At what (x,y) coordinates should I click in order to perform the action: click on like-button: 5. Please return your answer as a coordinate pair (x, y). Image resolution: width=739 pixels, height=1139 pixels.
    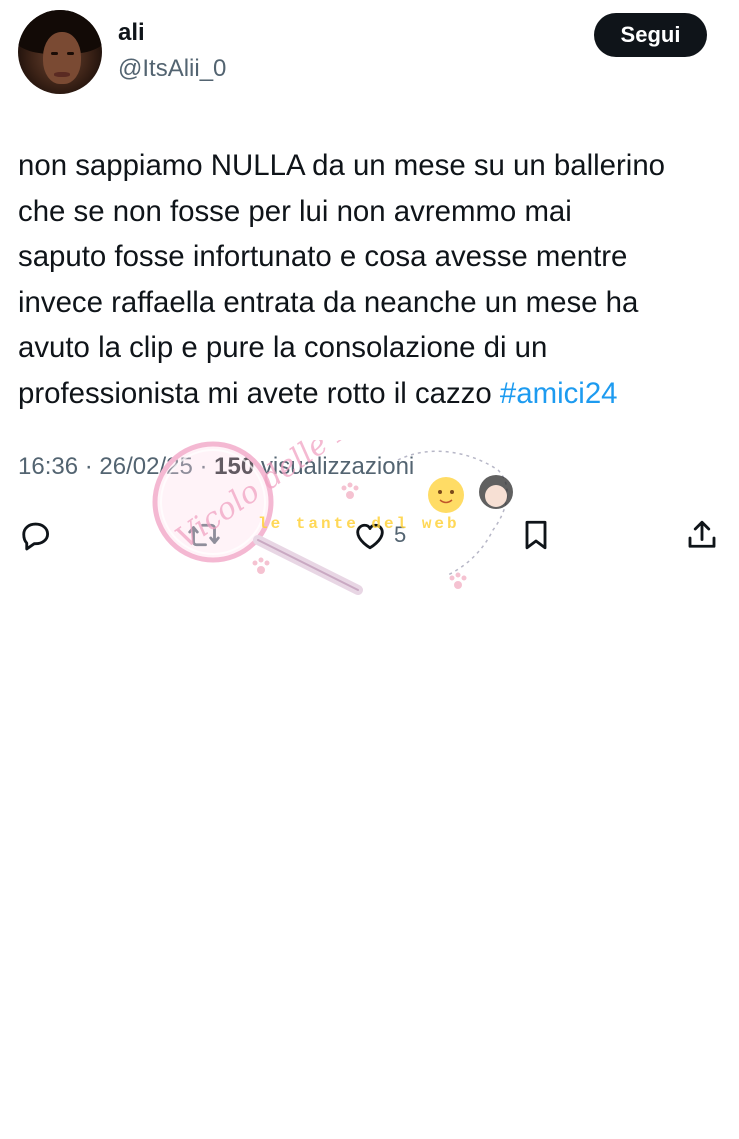
    Looking at the image, I should click on (379, 535).